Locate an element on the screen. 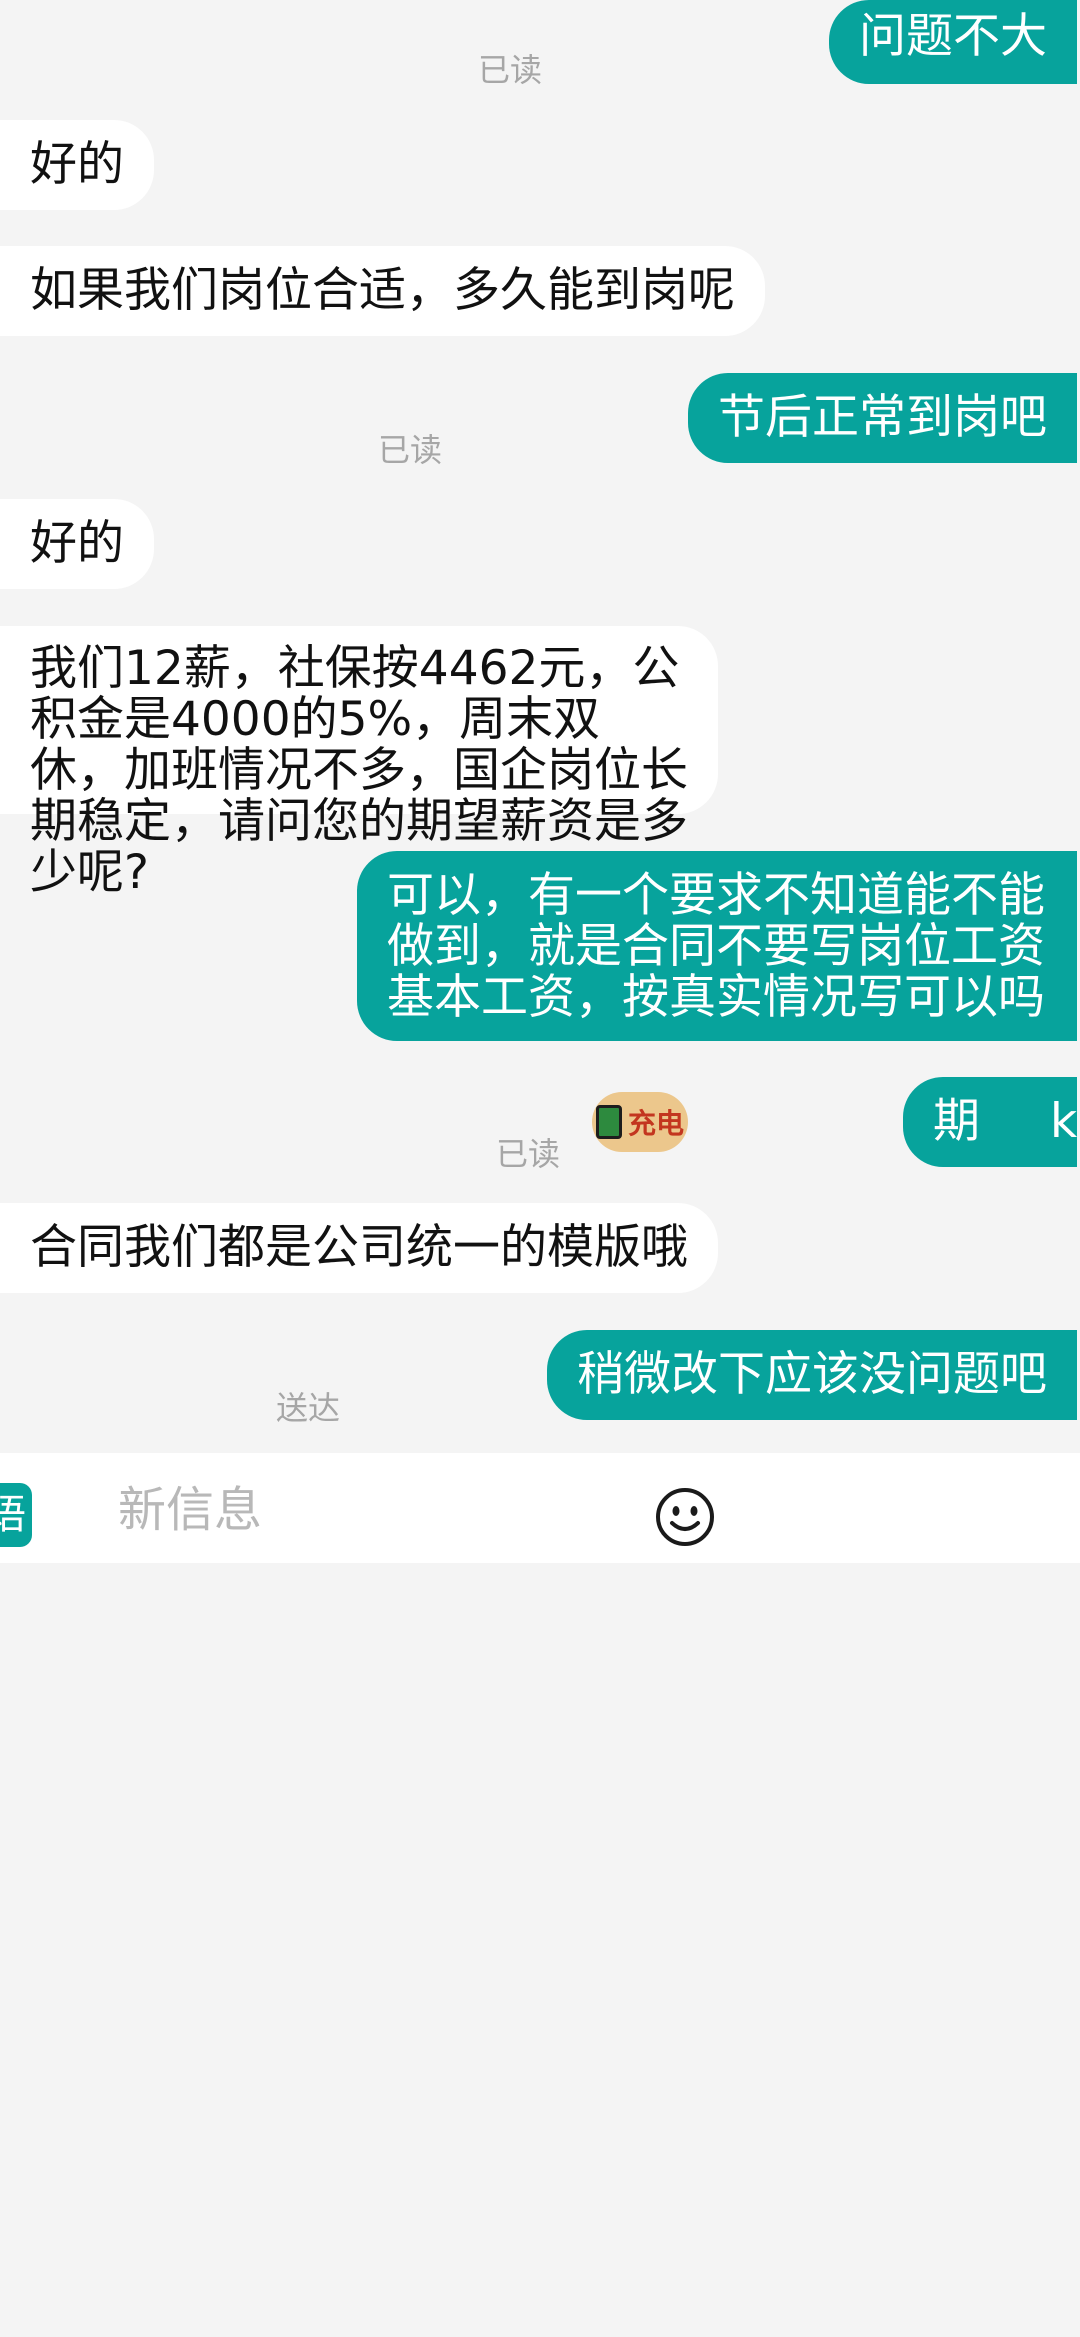 This screenshot has width=1080, height=2337. message-text: 合同我们都是公司统一的模版哦 is located at coordinates (359, 1247).